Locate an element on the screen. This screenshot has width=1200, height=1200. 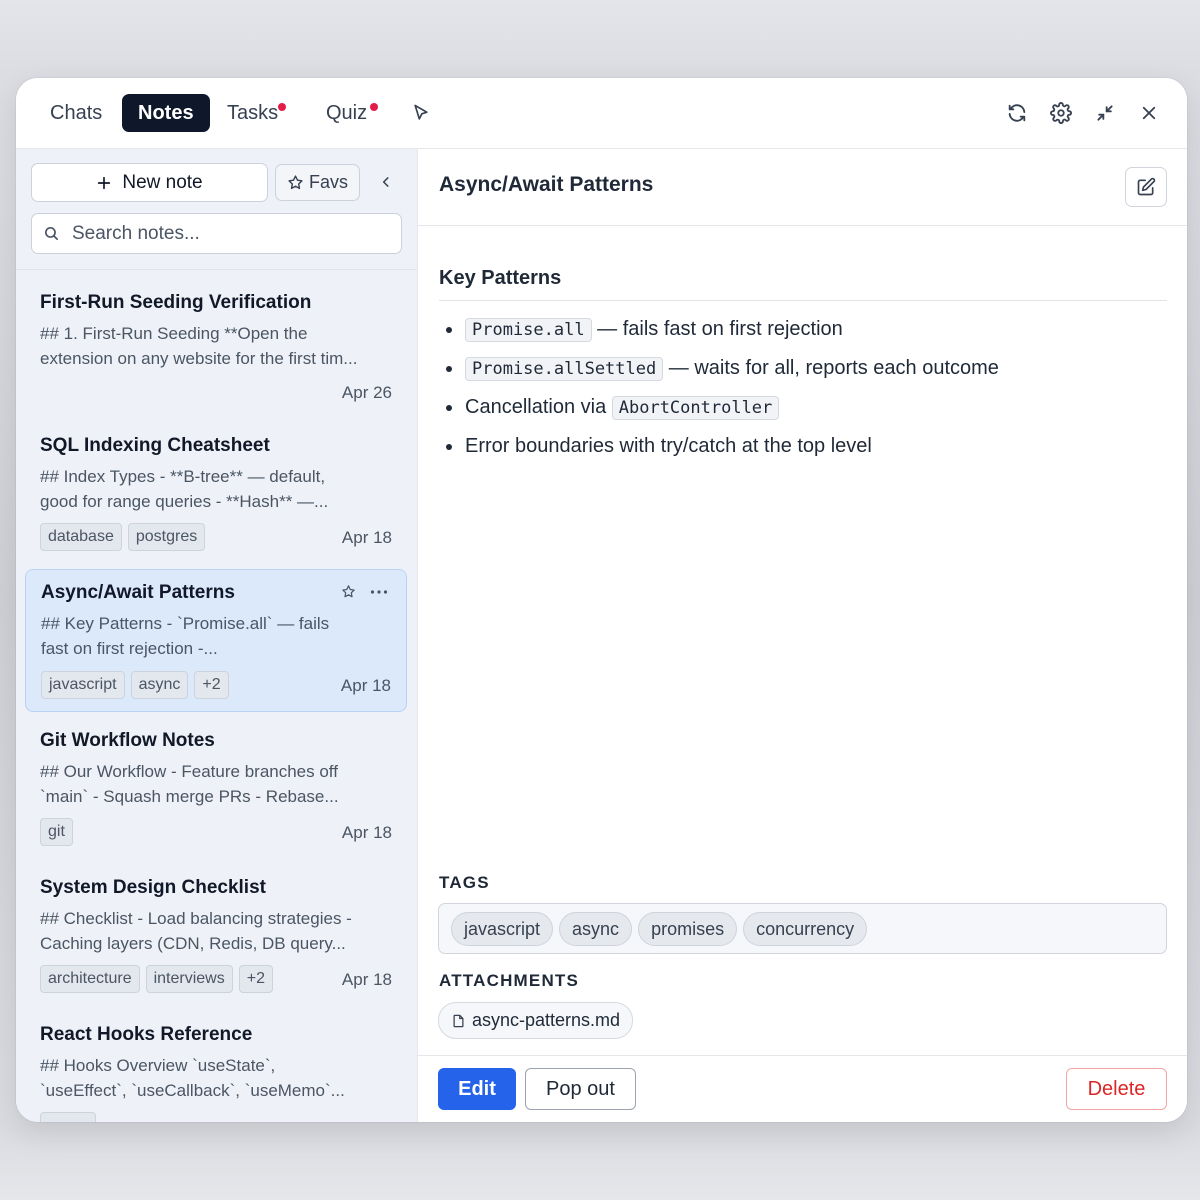
refresh-icon is located at coordinates (1017, 113).